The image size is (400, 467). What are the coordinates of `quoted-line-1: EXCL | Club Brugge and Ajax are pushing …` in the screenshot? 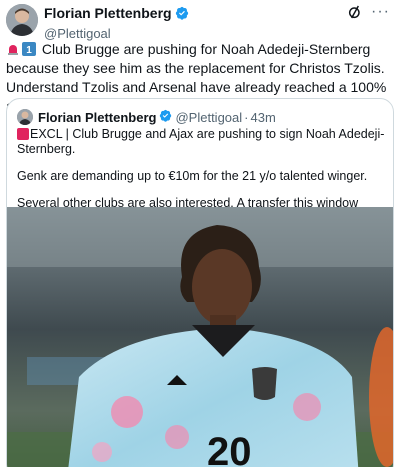 It's located at (201, 142).